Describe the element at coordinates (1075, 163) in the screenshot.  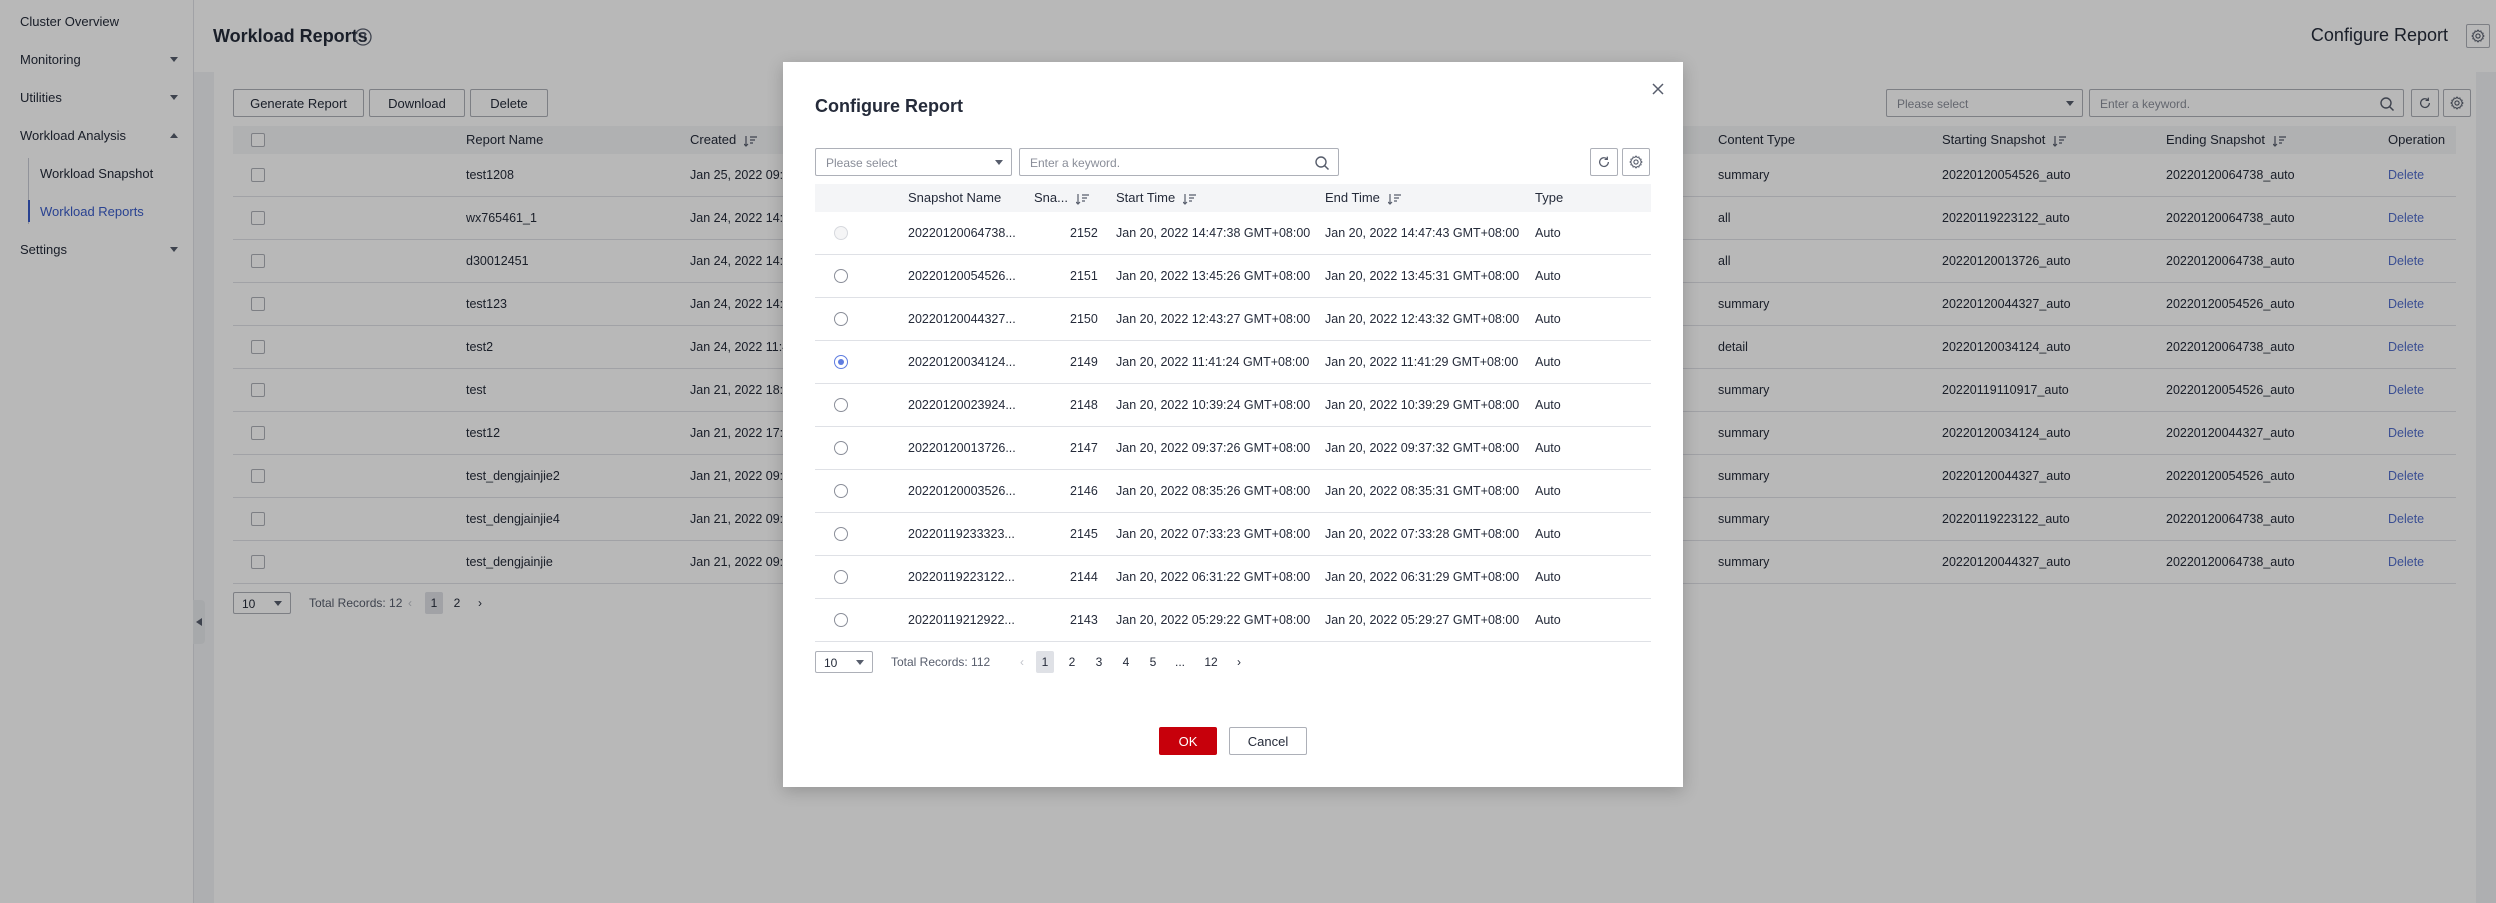
I see `search-placeholder: Enter a keyword.` at that location.